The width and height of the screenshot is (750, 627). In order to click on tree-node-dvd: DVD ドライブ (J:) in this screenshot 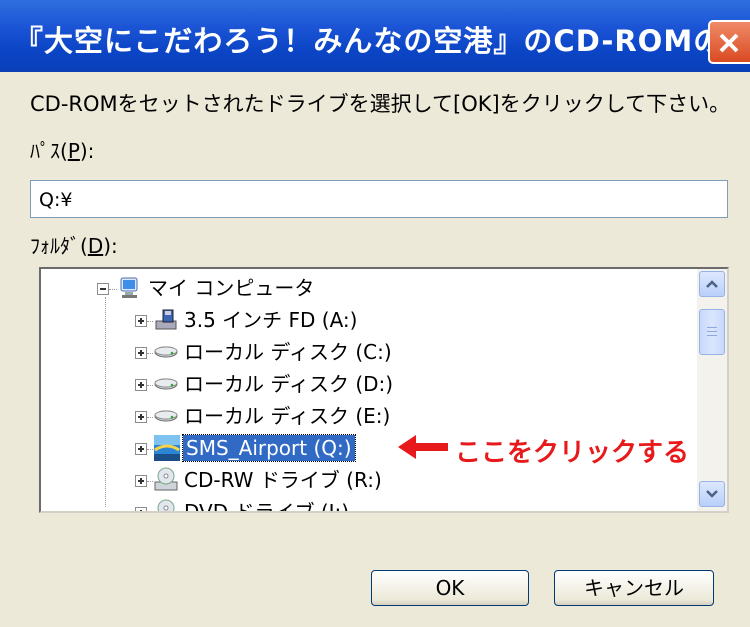, I will do `click(366, 505)`.